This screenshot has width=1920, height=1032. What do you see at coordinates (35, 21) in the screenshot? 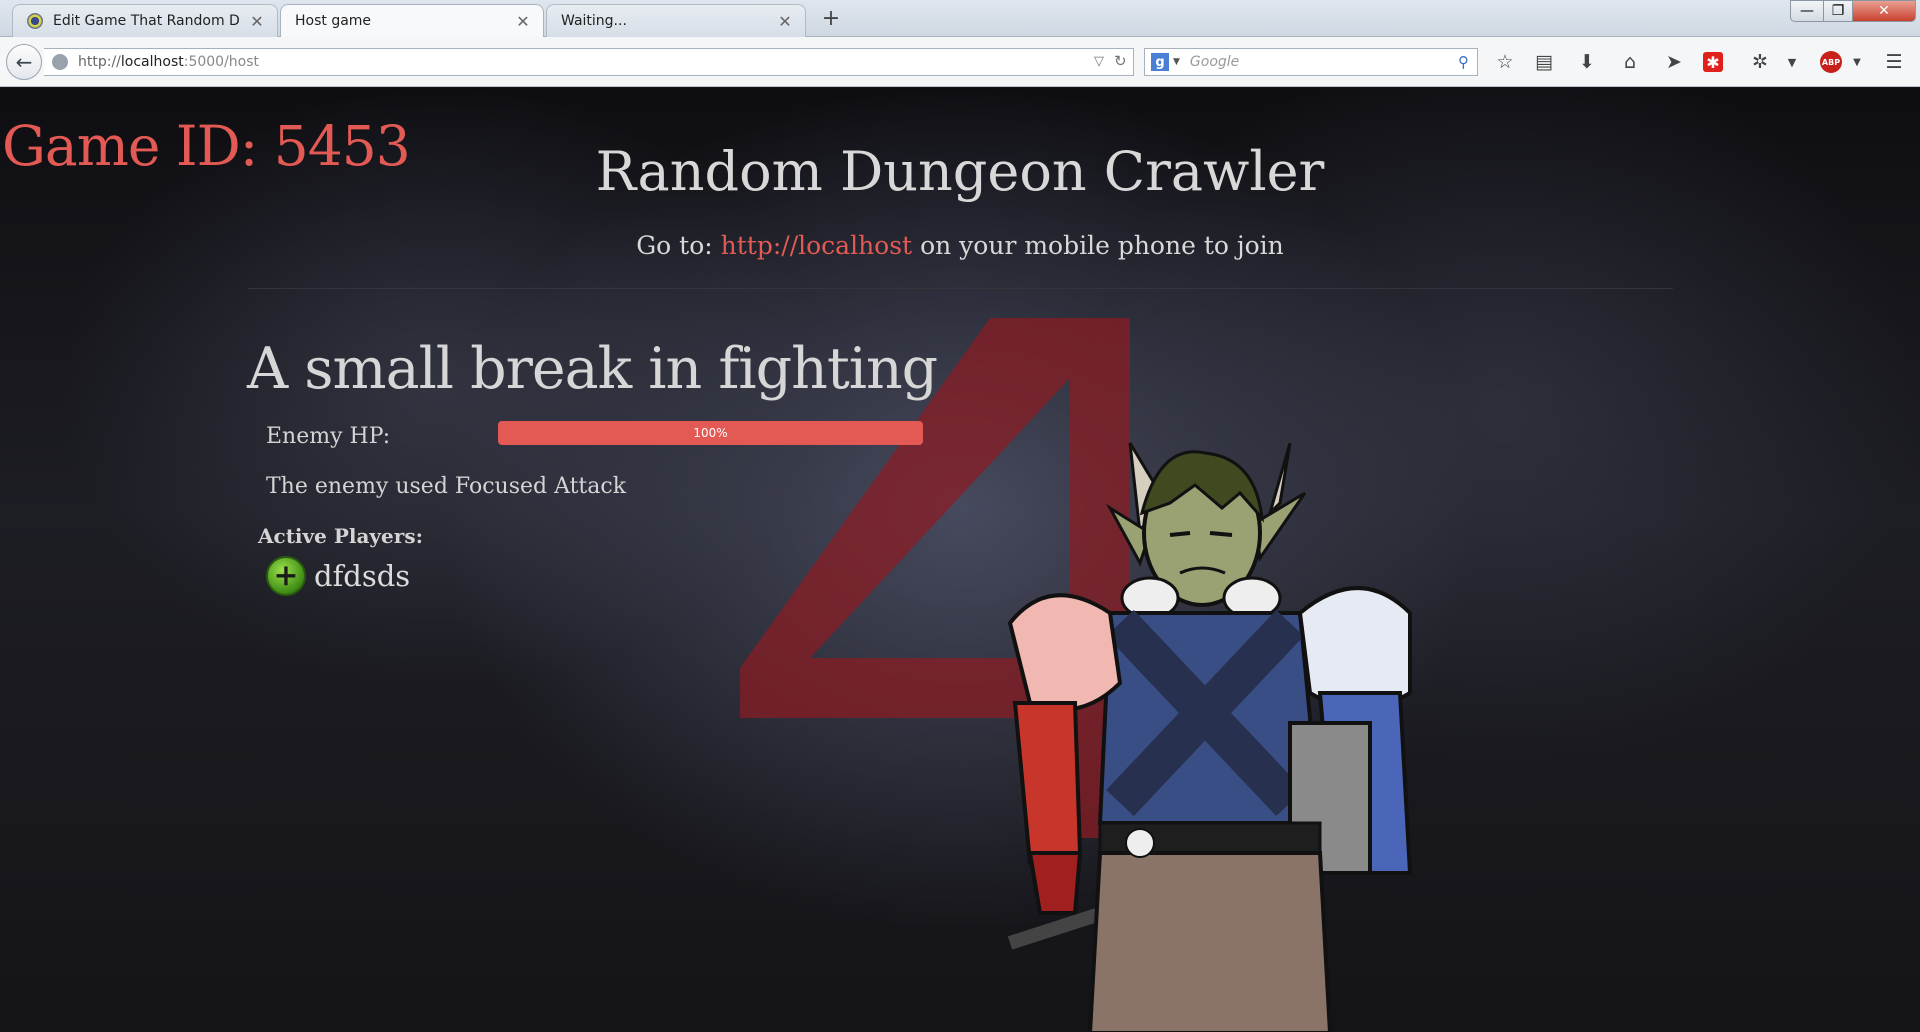
I see `site-favicon-icon` at bounding box center [35, 21].